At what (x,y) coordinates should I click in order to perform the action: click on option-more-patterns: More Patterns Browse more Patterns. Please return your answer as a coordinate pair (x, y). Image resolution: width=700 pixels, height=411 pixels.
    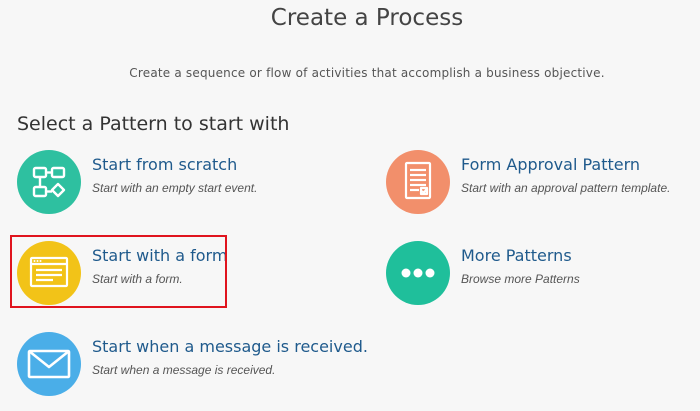
    Looking at the image, I should click on (506, 273).